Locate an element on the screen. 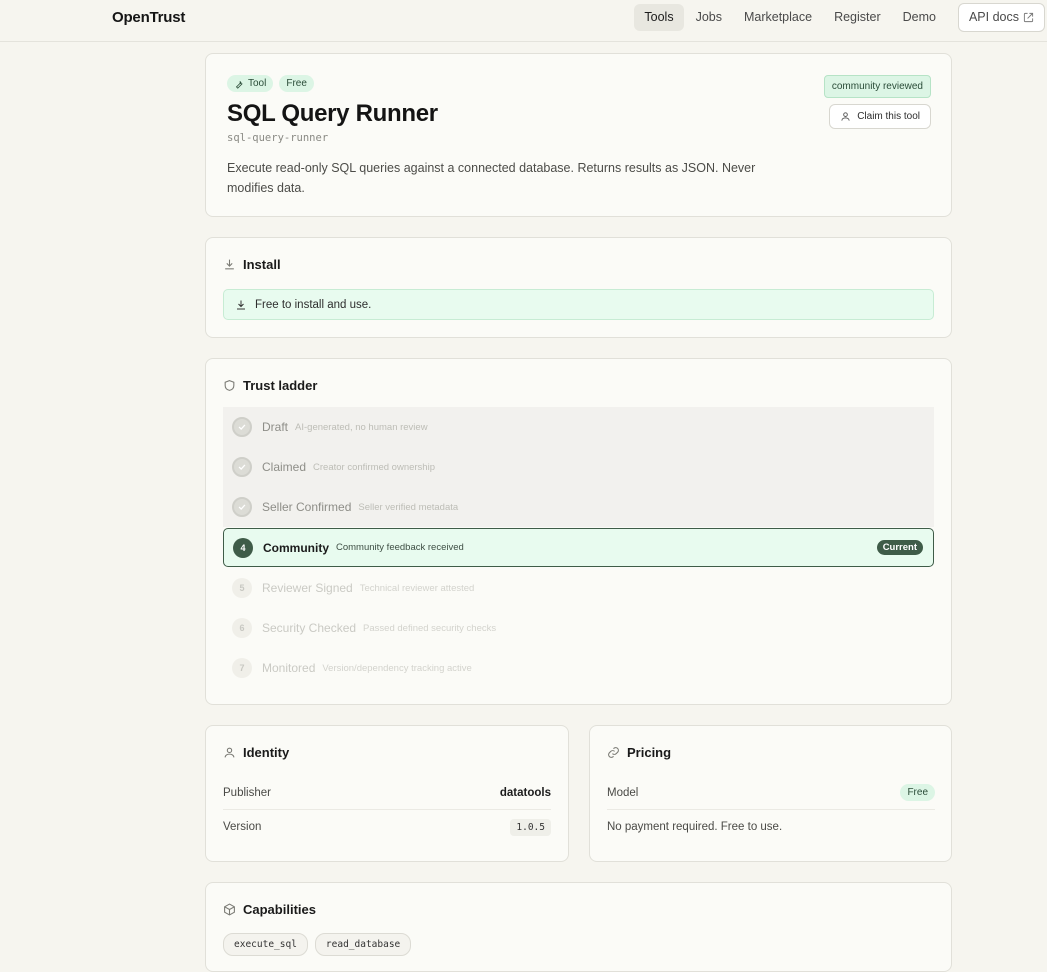 This screenshot has width=1047, height=972. trust-step-label: Security Checked is located at coordinates (309, 628).